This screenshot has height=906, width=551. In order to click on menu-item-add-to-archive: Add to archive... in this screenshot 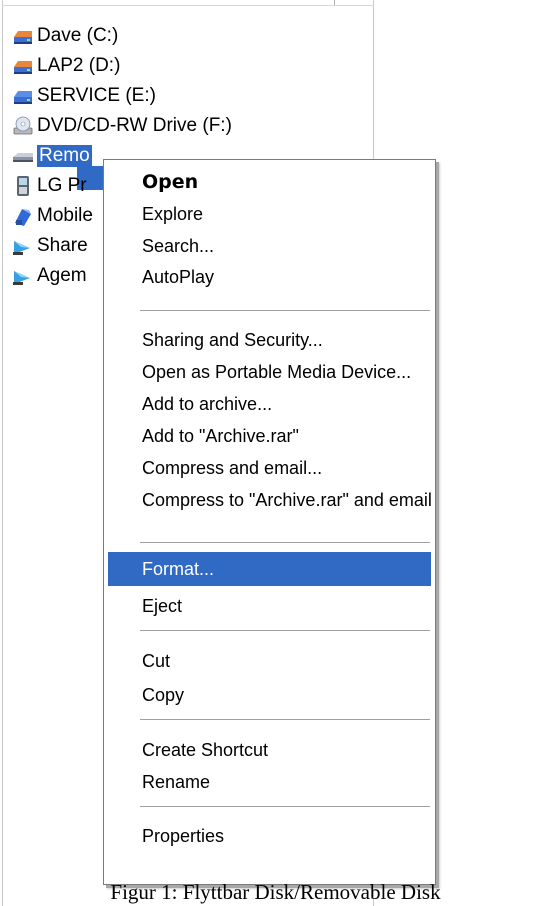, I will do `click(269, 404)`.